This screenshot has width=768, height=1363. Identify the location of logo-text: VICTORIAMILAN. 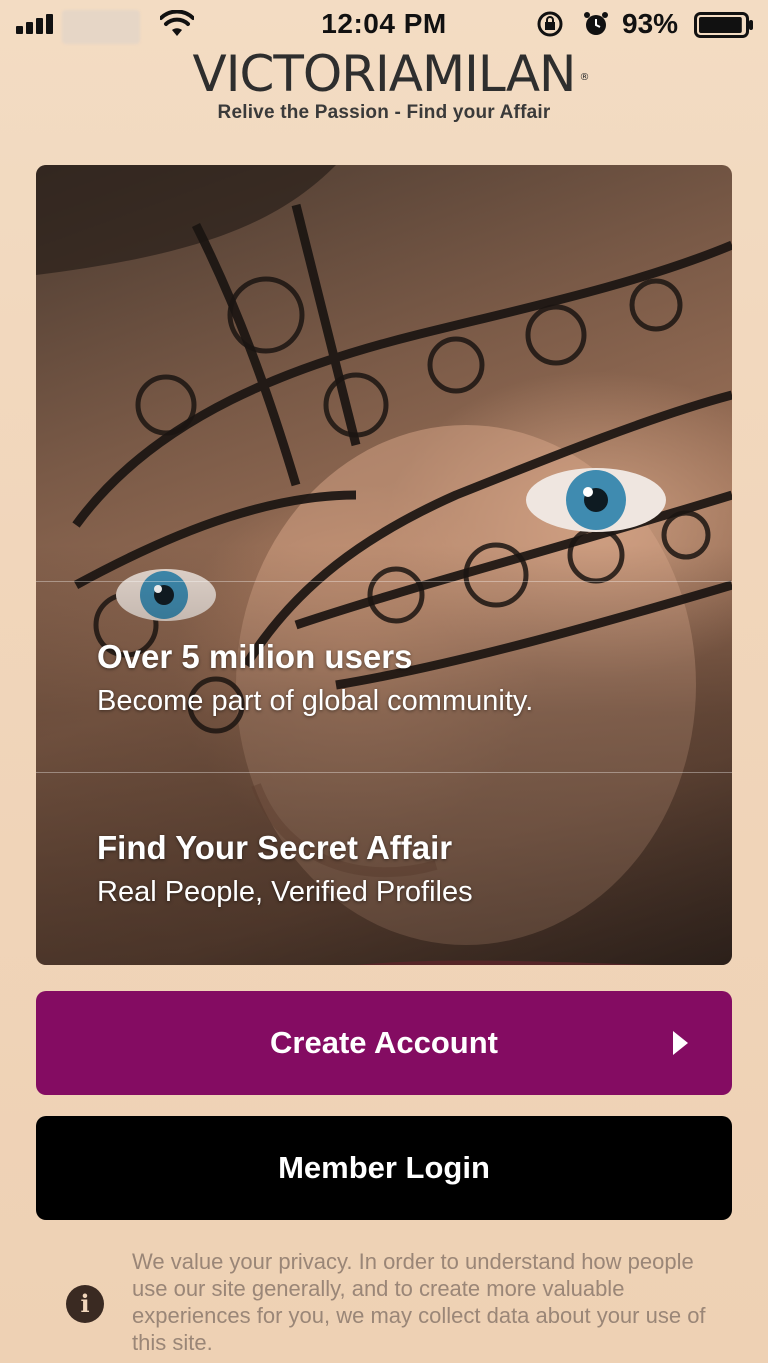
(384, 74).